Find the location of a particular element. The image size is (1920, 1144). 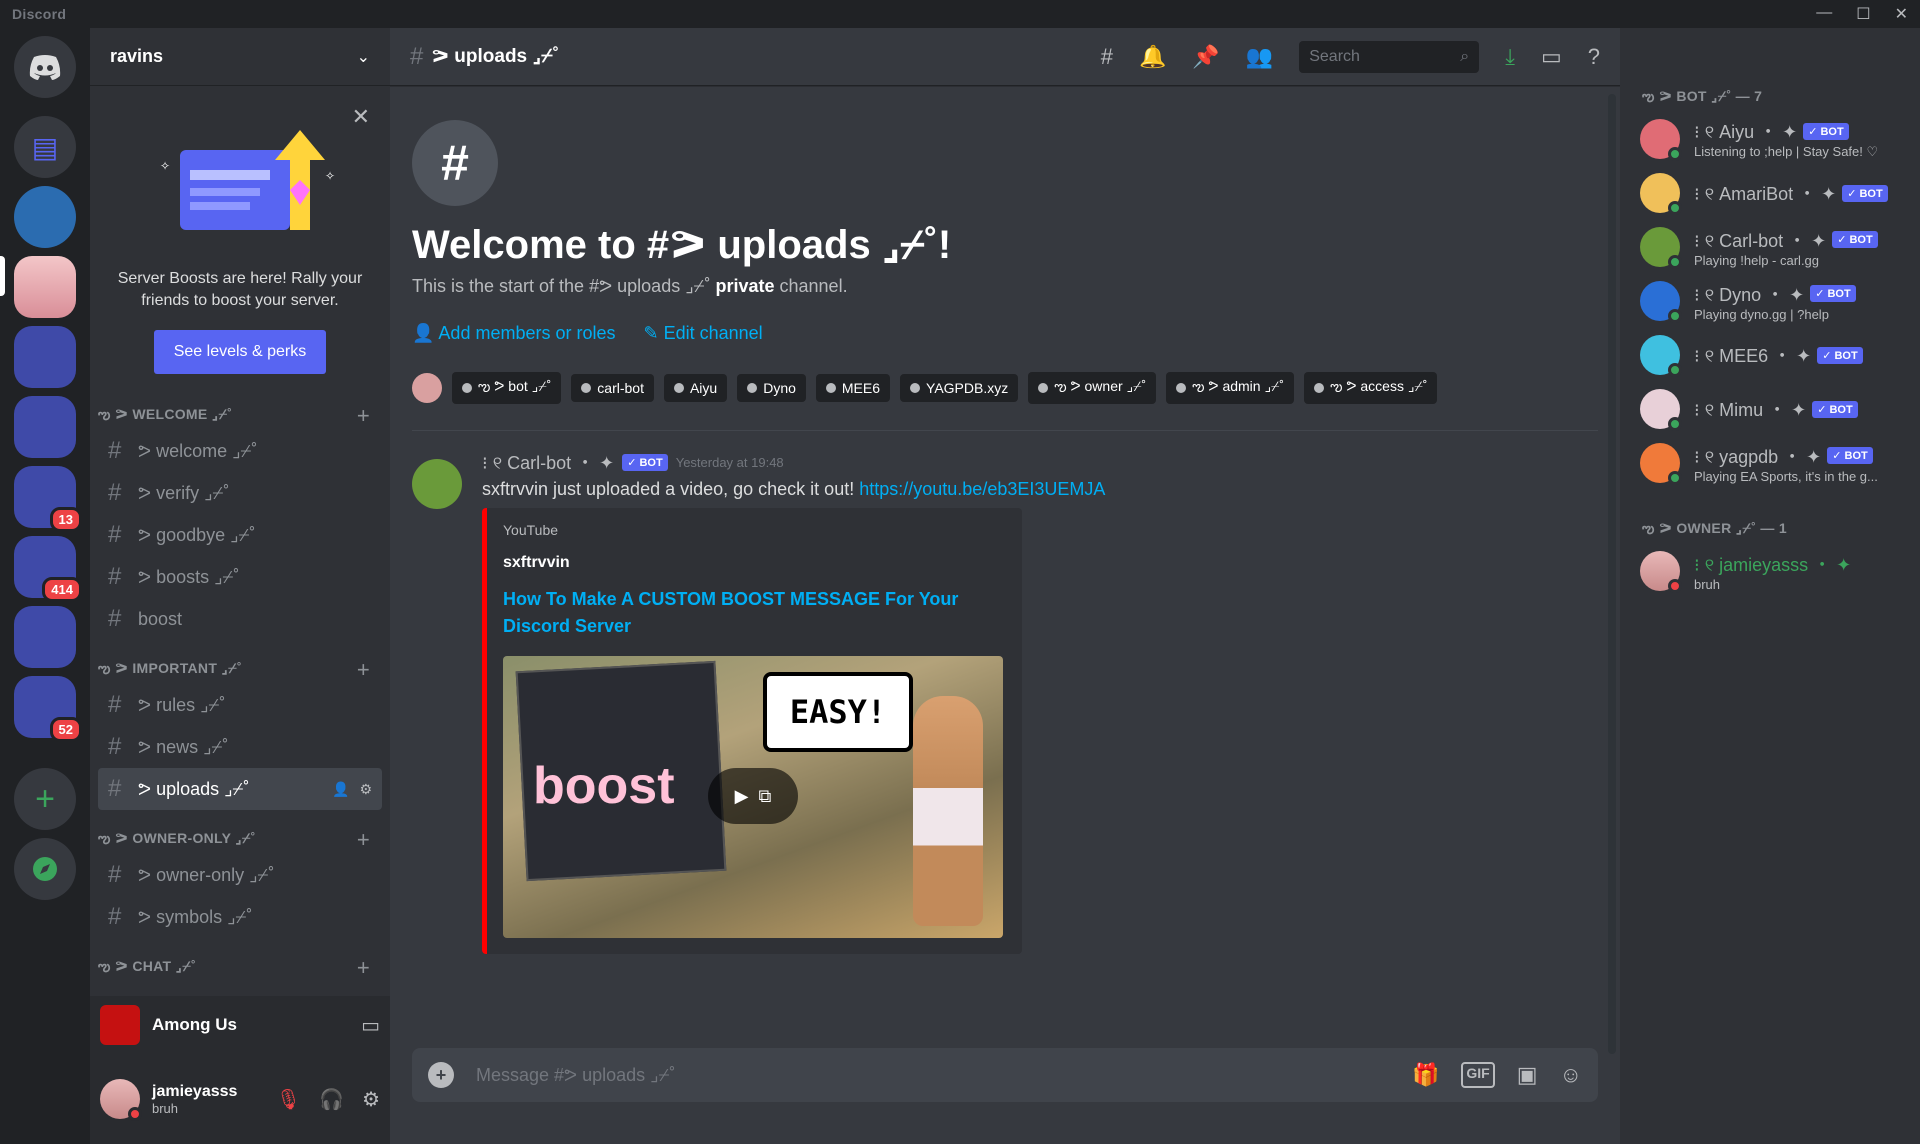

server-folder-4: 414 is located at coordinates (48, 569).